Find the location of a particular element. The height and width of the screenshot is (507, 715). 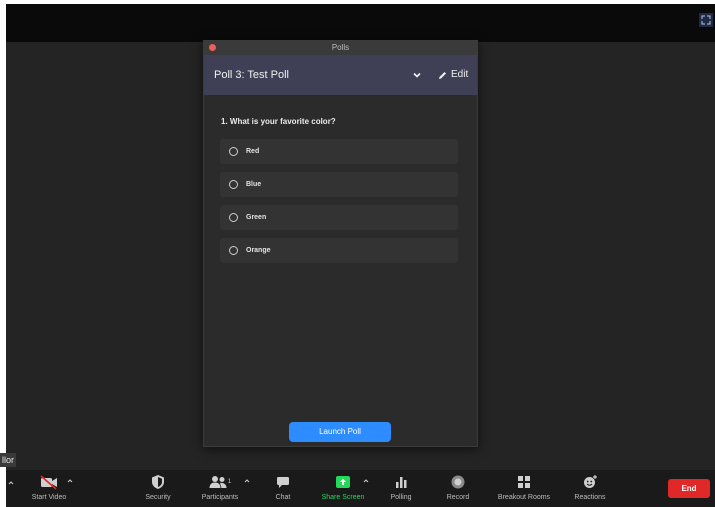

polls-titlebar: Polls is located at coordinates (340, 48).